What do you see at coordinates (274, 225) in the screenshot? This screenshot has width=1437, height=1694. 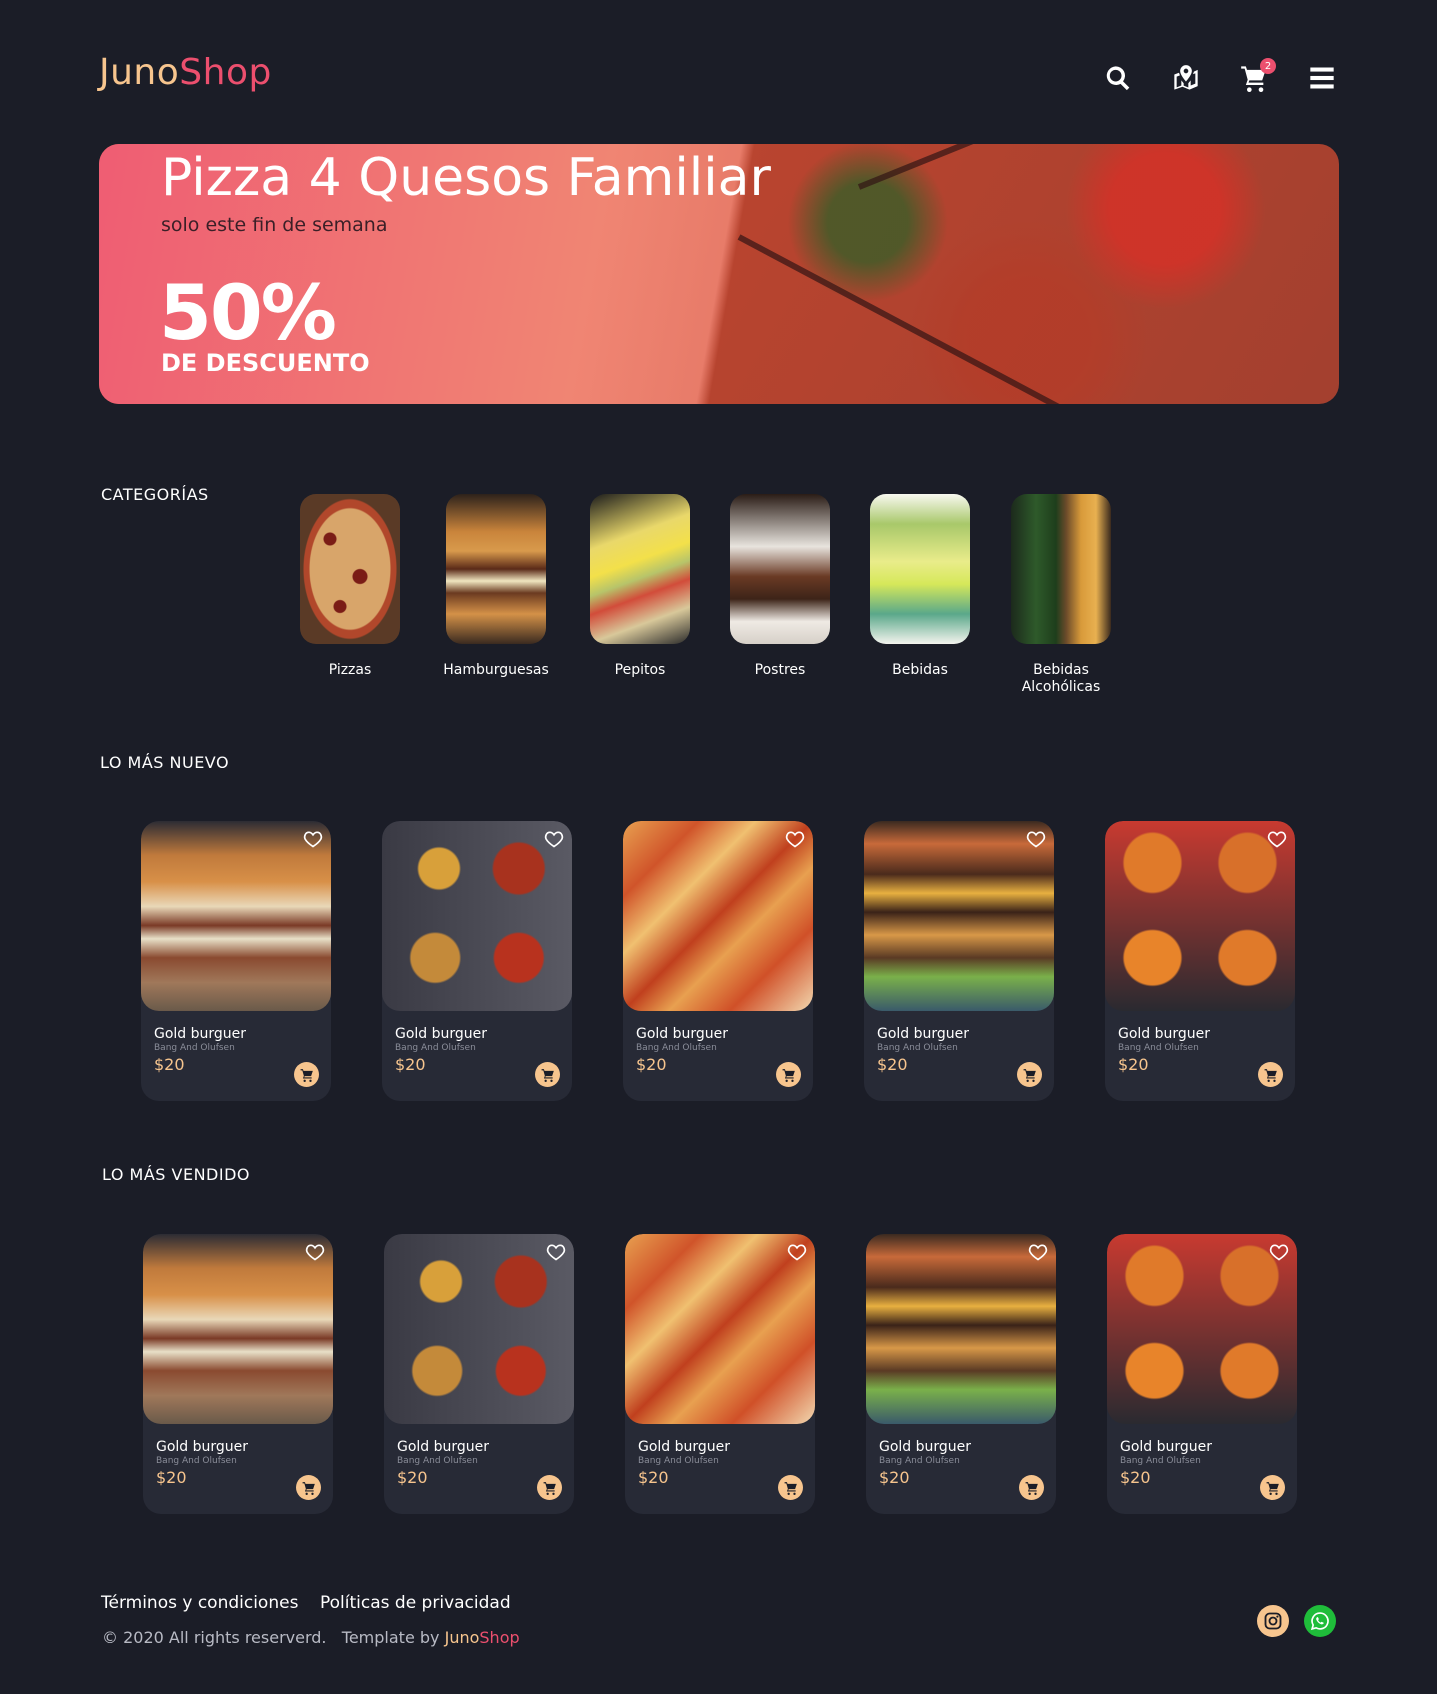 I see `banner-subtitle: solo este fin de semana` at bounding box center [274, 225].